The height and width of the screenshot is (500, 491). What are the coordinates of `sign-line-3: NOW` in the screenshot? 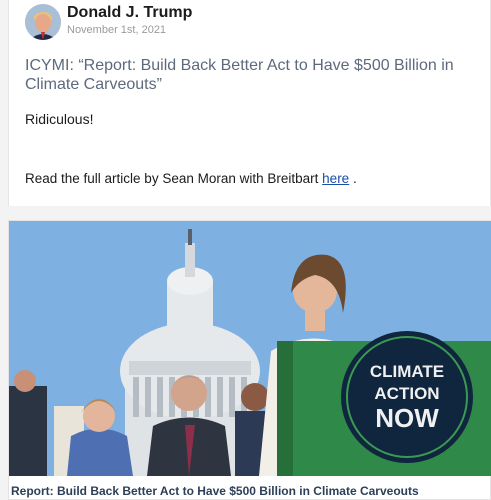 It's located at (407, 418).